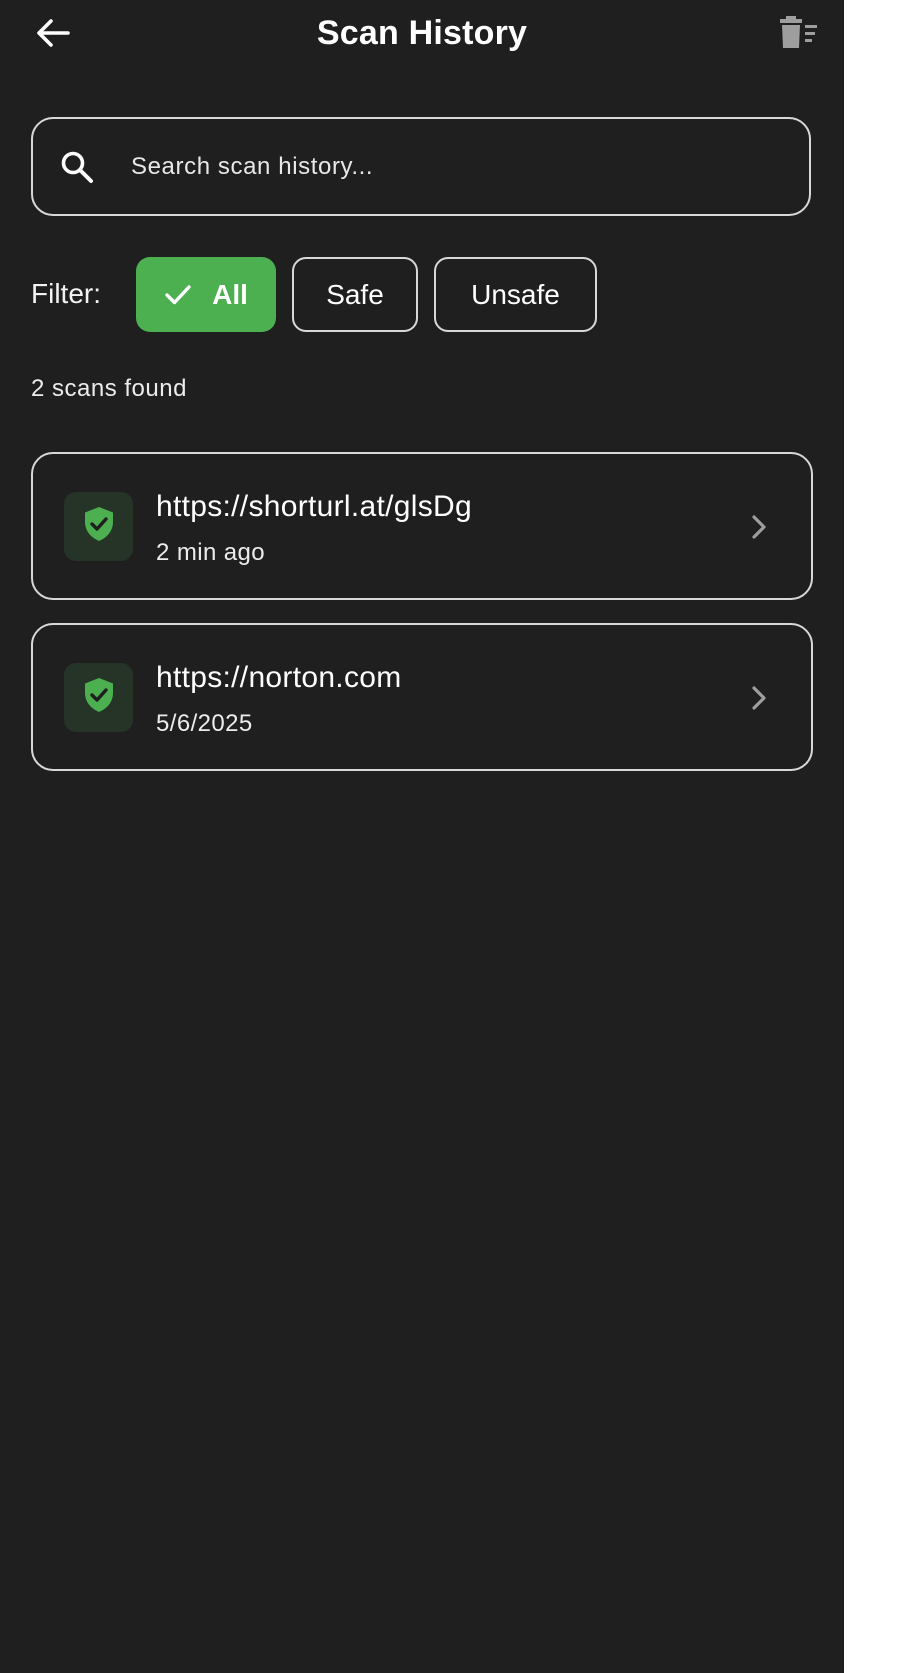  I want to click on filter-chip-label: Unsafe, so click(515, 294).